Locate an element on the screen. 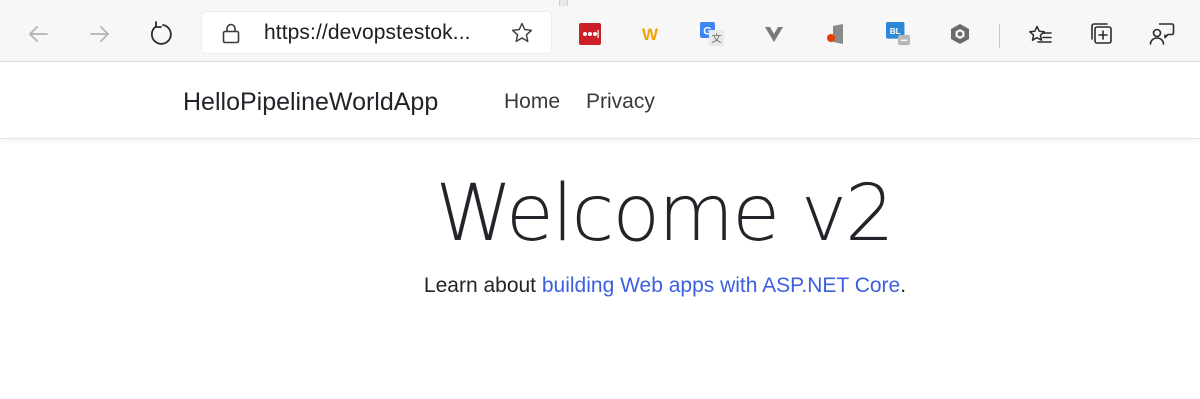 The width and height of the screenshot is (1200, 399). navbar-brand: HelloPipelineWorldApp is located at coordinates (310, 101).